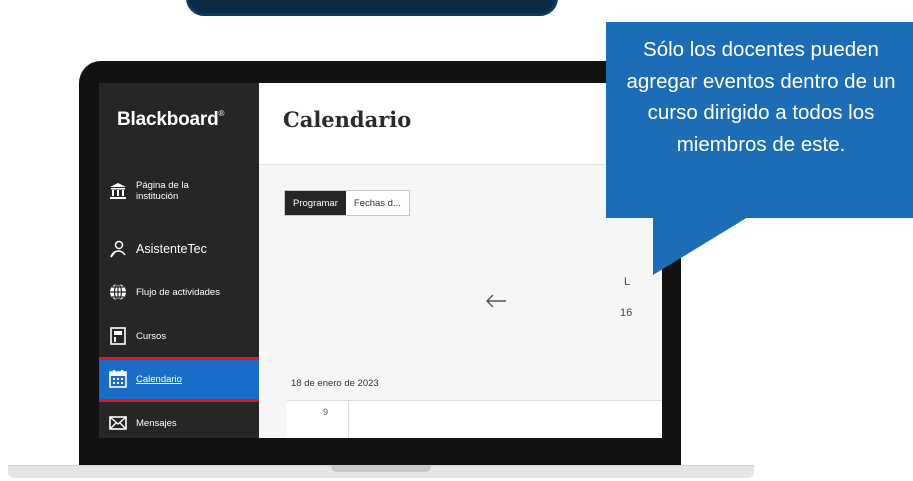  I want to click on brand-name: Blackboard, so click(168, 119).